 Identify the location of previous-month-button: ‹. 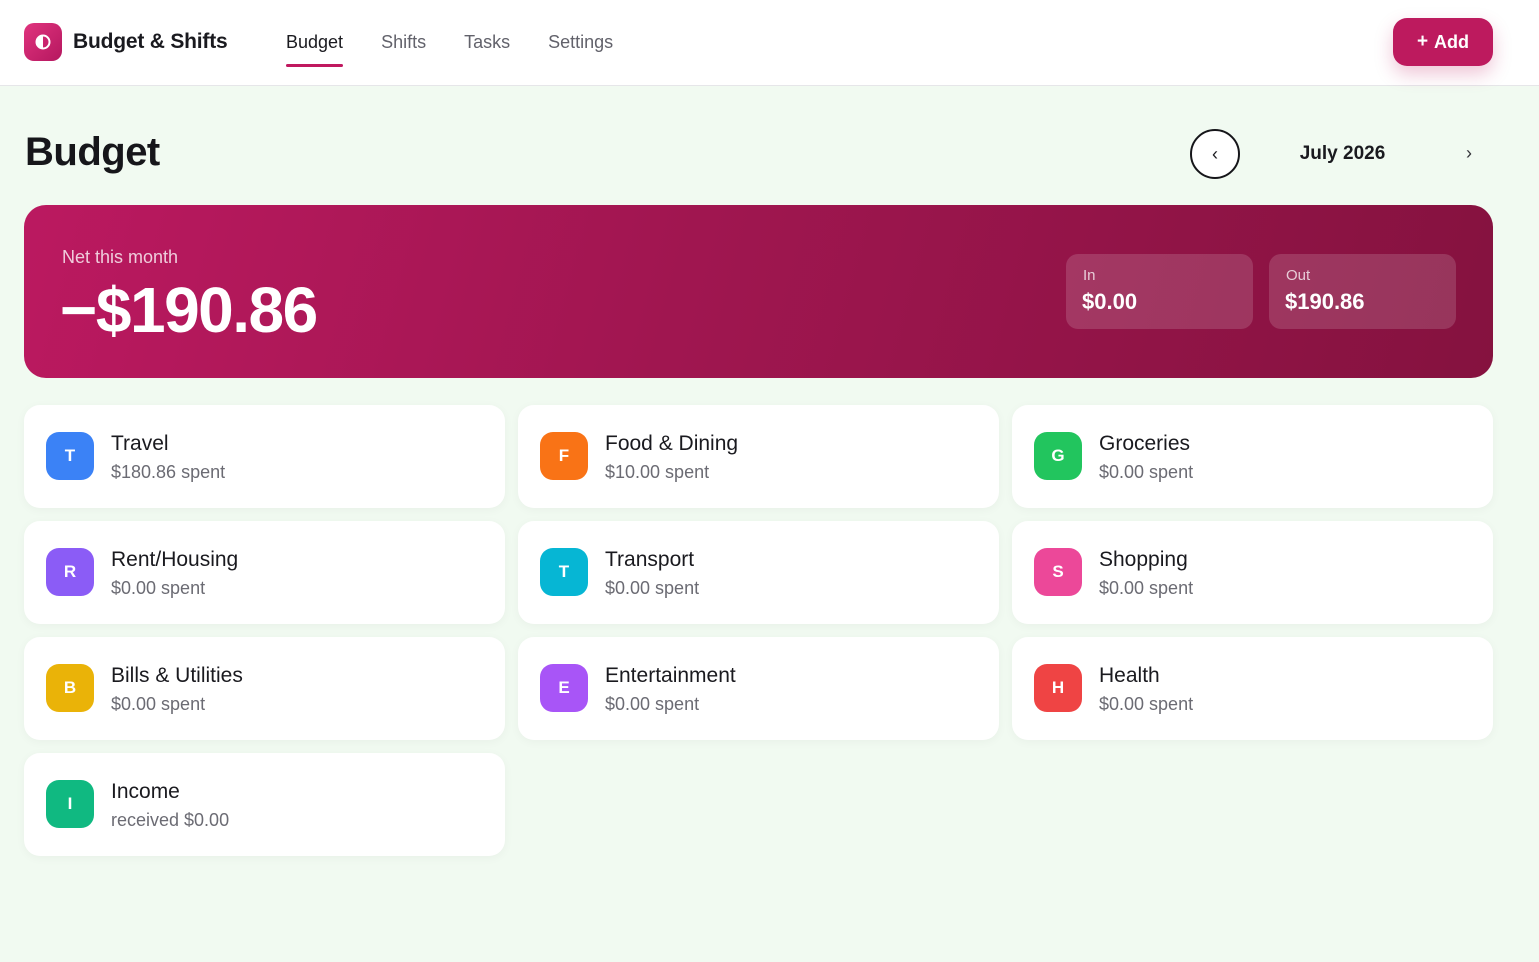
(1215, 154).